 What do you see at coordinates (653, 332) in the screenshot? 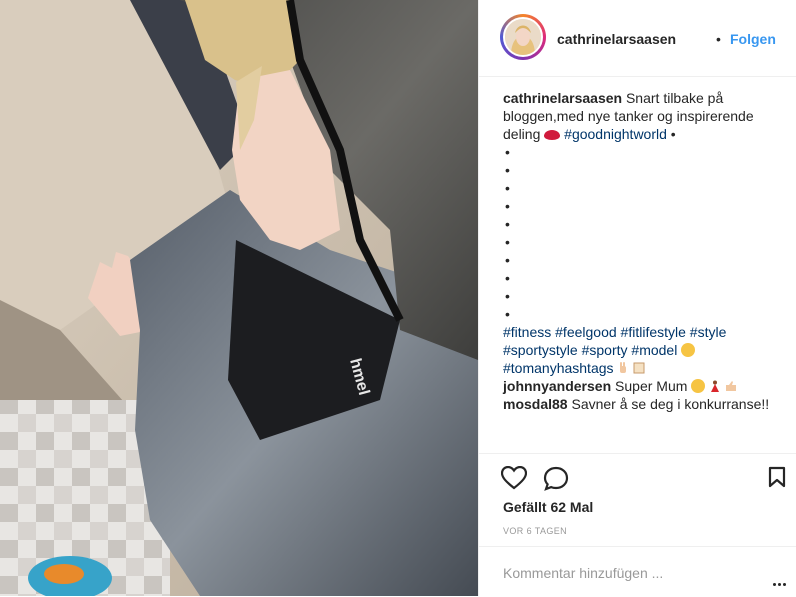
I see `hashtag-fitlifestyle: #fitlifestyle` at bounding box center [653, 332].